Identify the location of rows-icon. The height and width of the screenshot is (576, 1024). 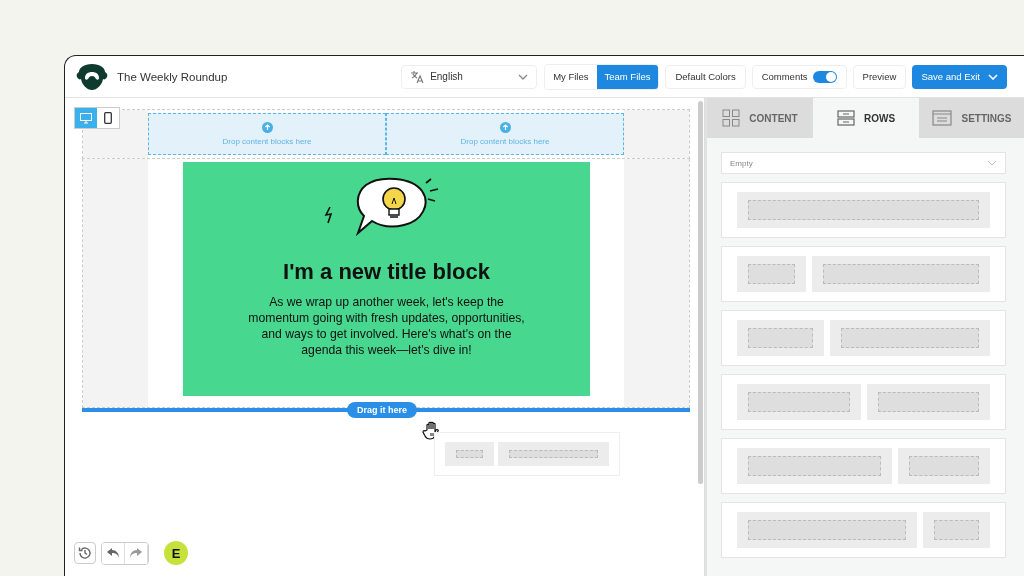
(845, 118).